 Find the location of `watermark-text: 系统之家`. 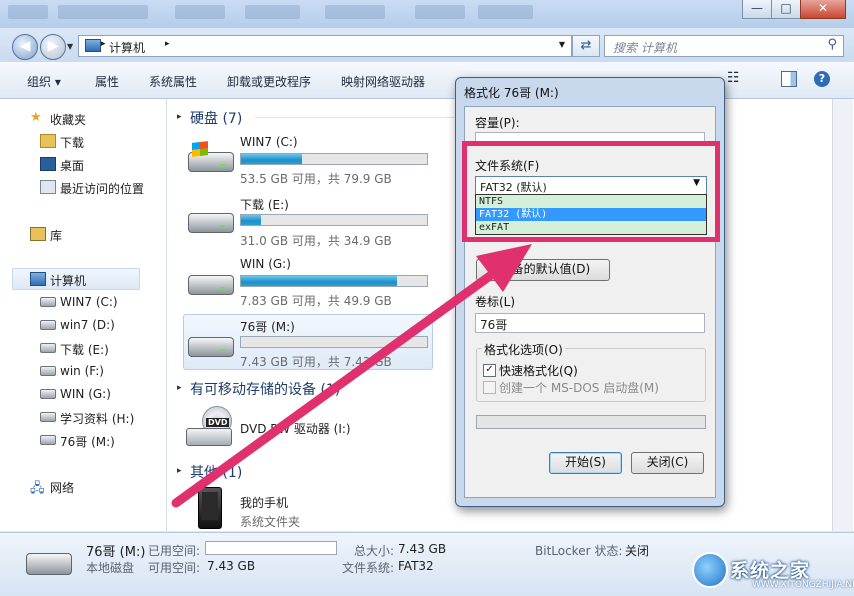

watermark-text: 系统之家 is located at coordinates (770, 571).